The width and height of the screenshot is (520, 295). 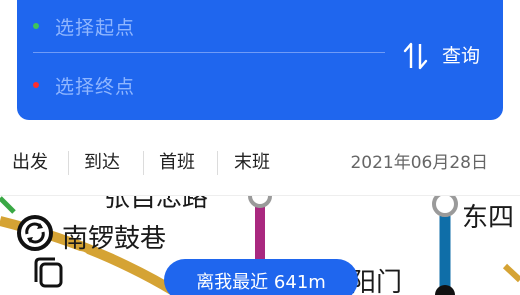 What do you see at coordinates (36, 85) in the screenshot?
I see `end-dot-icon` at bounding box center [36, 85].